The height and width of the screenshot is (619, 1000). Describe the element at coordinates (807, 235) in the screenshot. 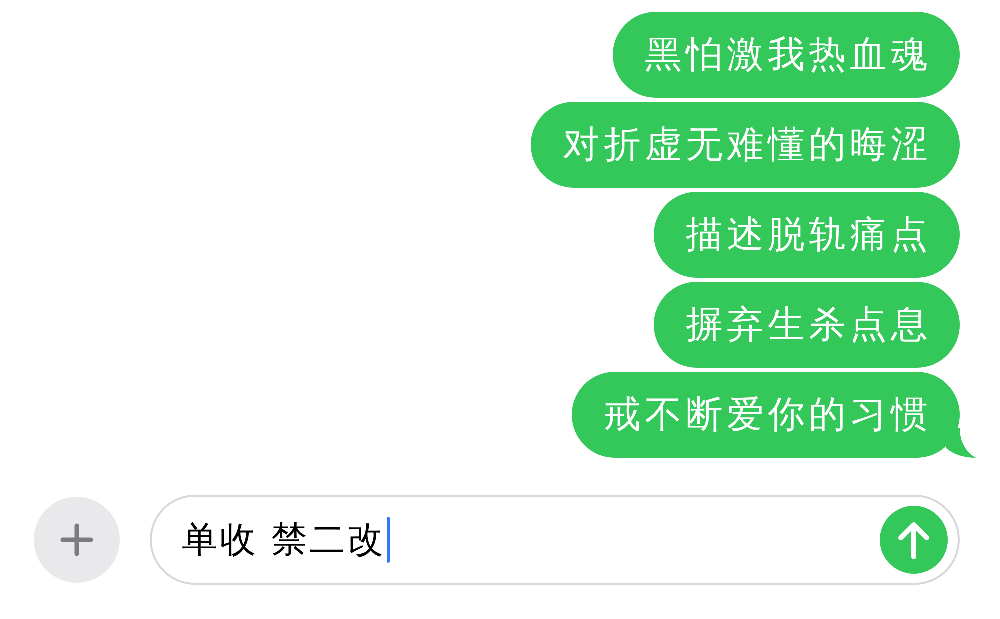

I see `message-bubble: 描述脱轨痛点` at that location.